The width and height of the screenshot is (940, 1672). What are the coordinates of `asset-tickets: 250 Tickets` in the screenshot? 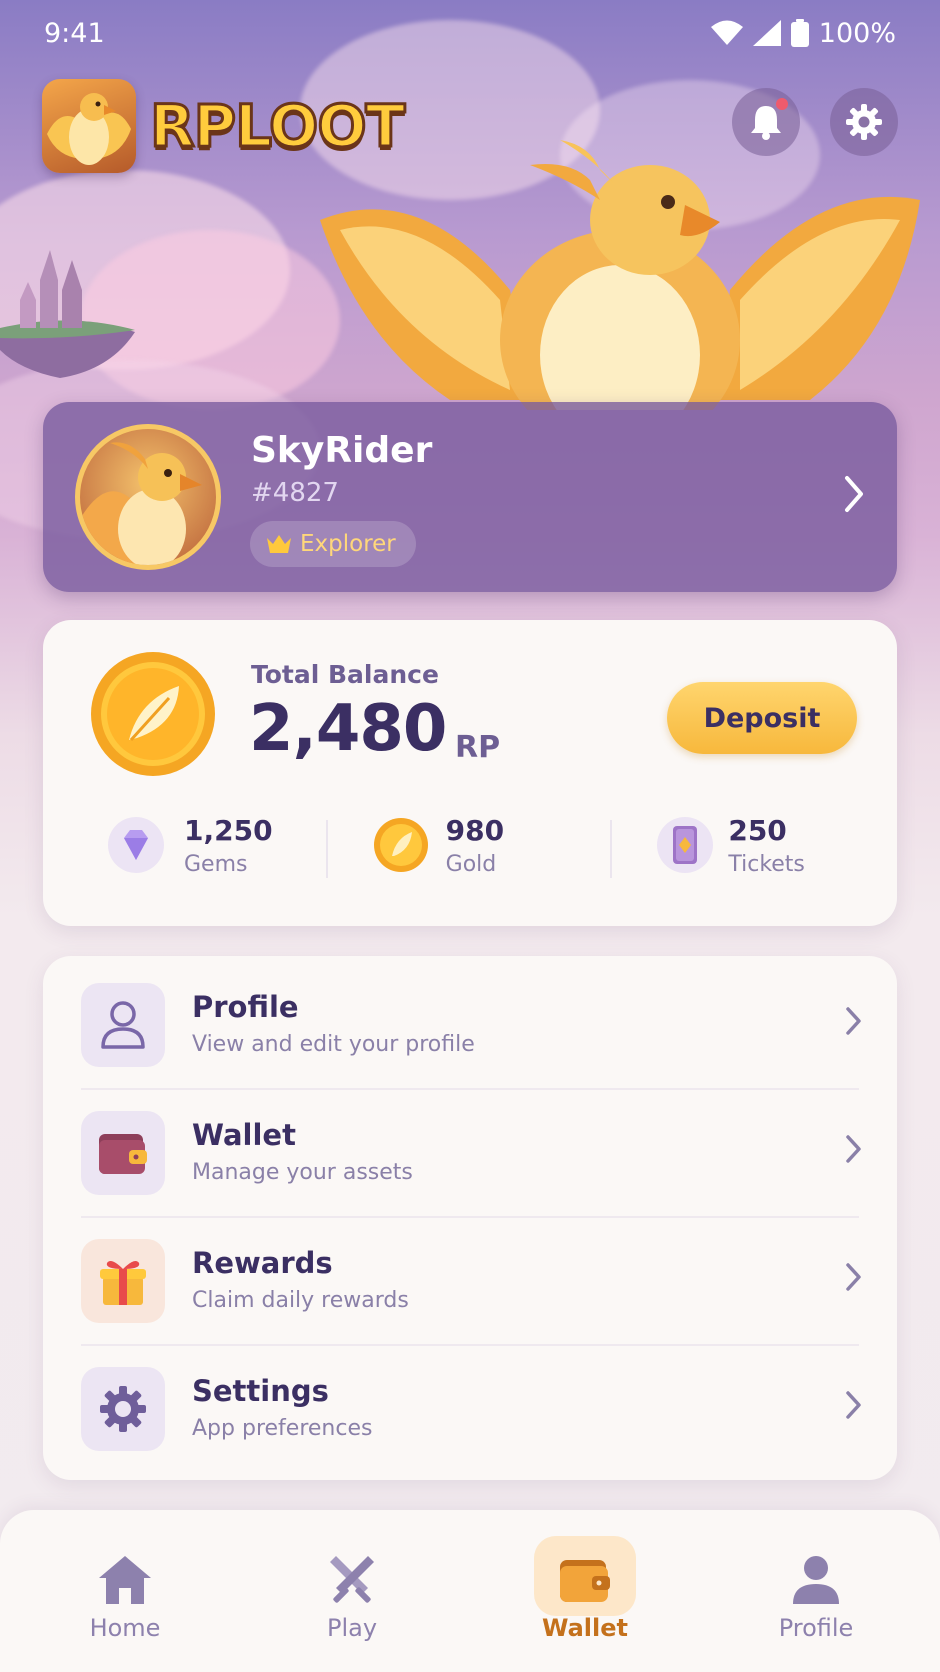 It's located at (754, 846).